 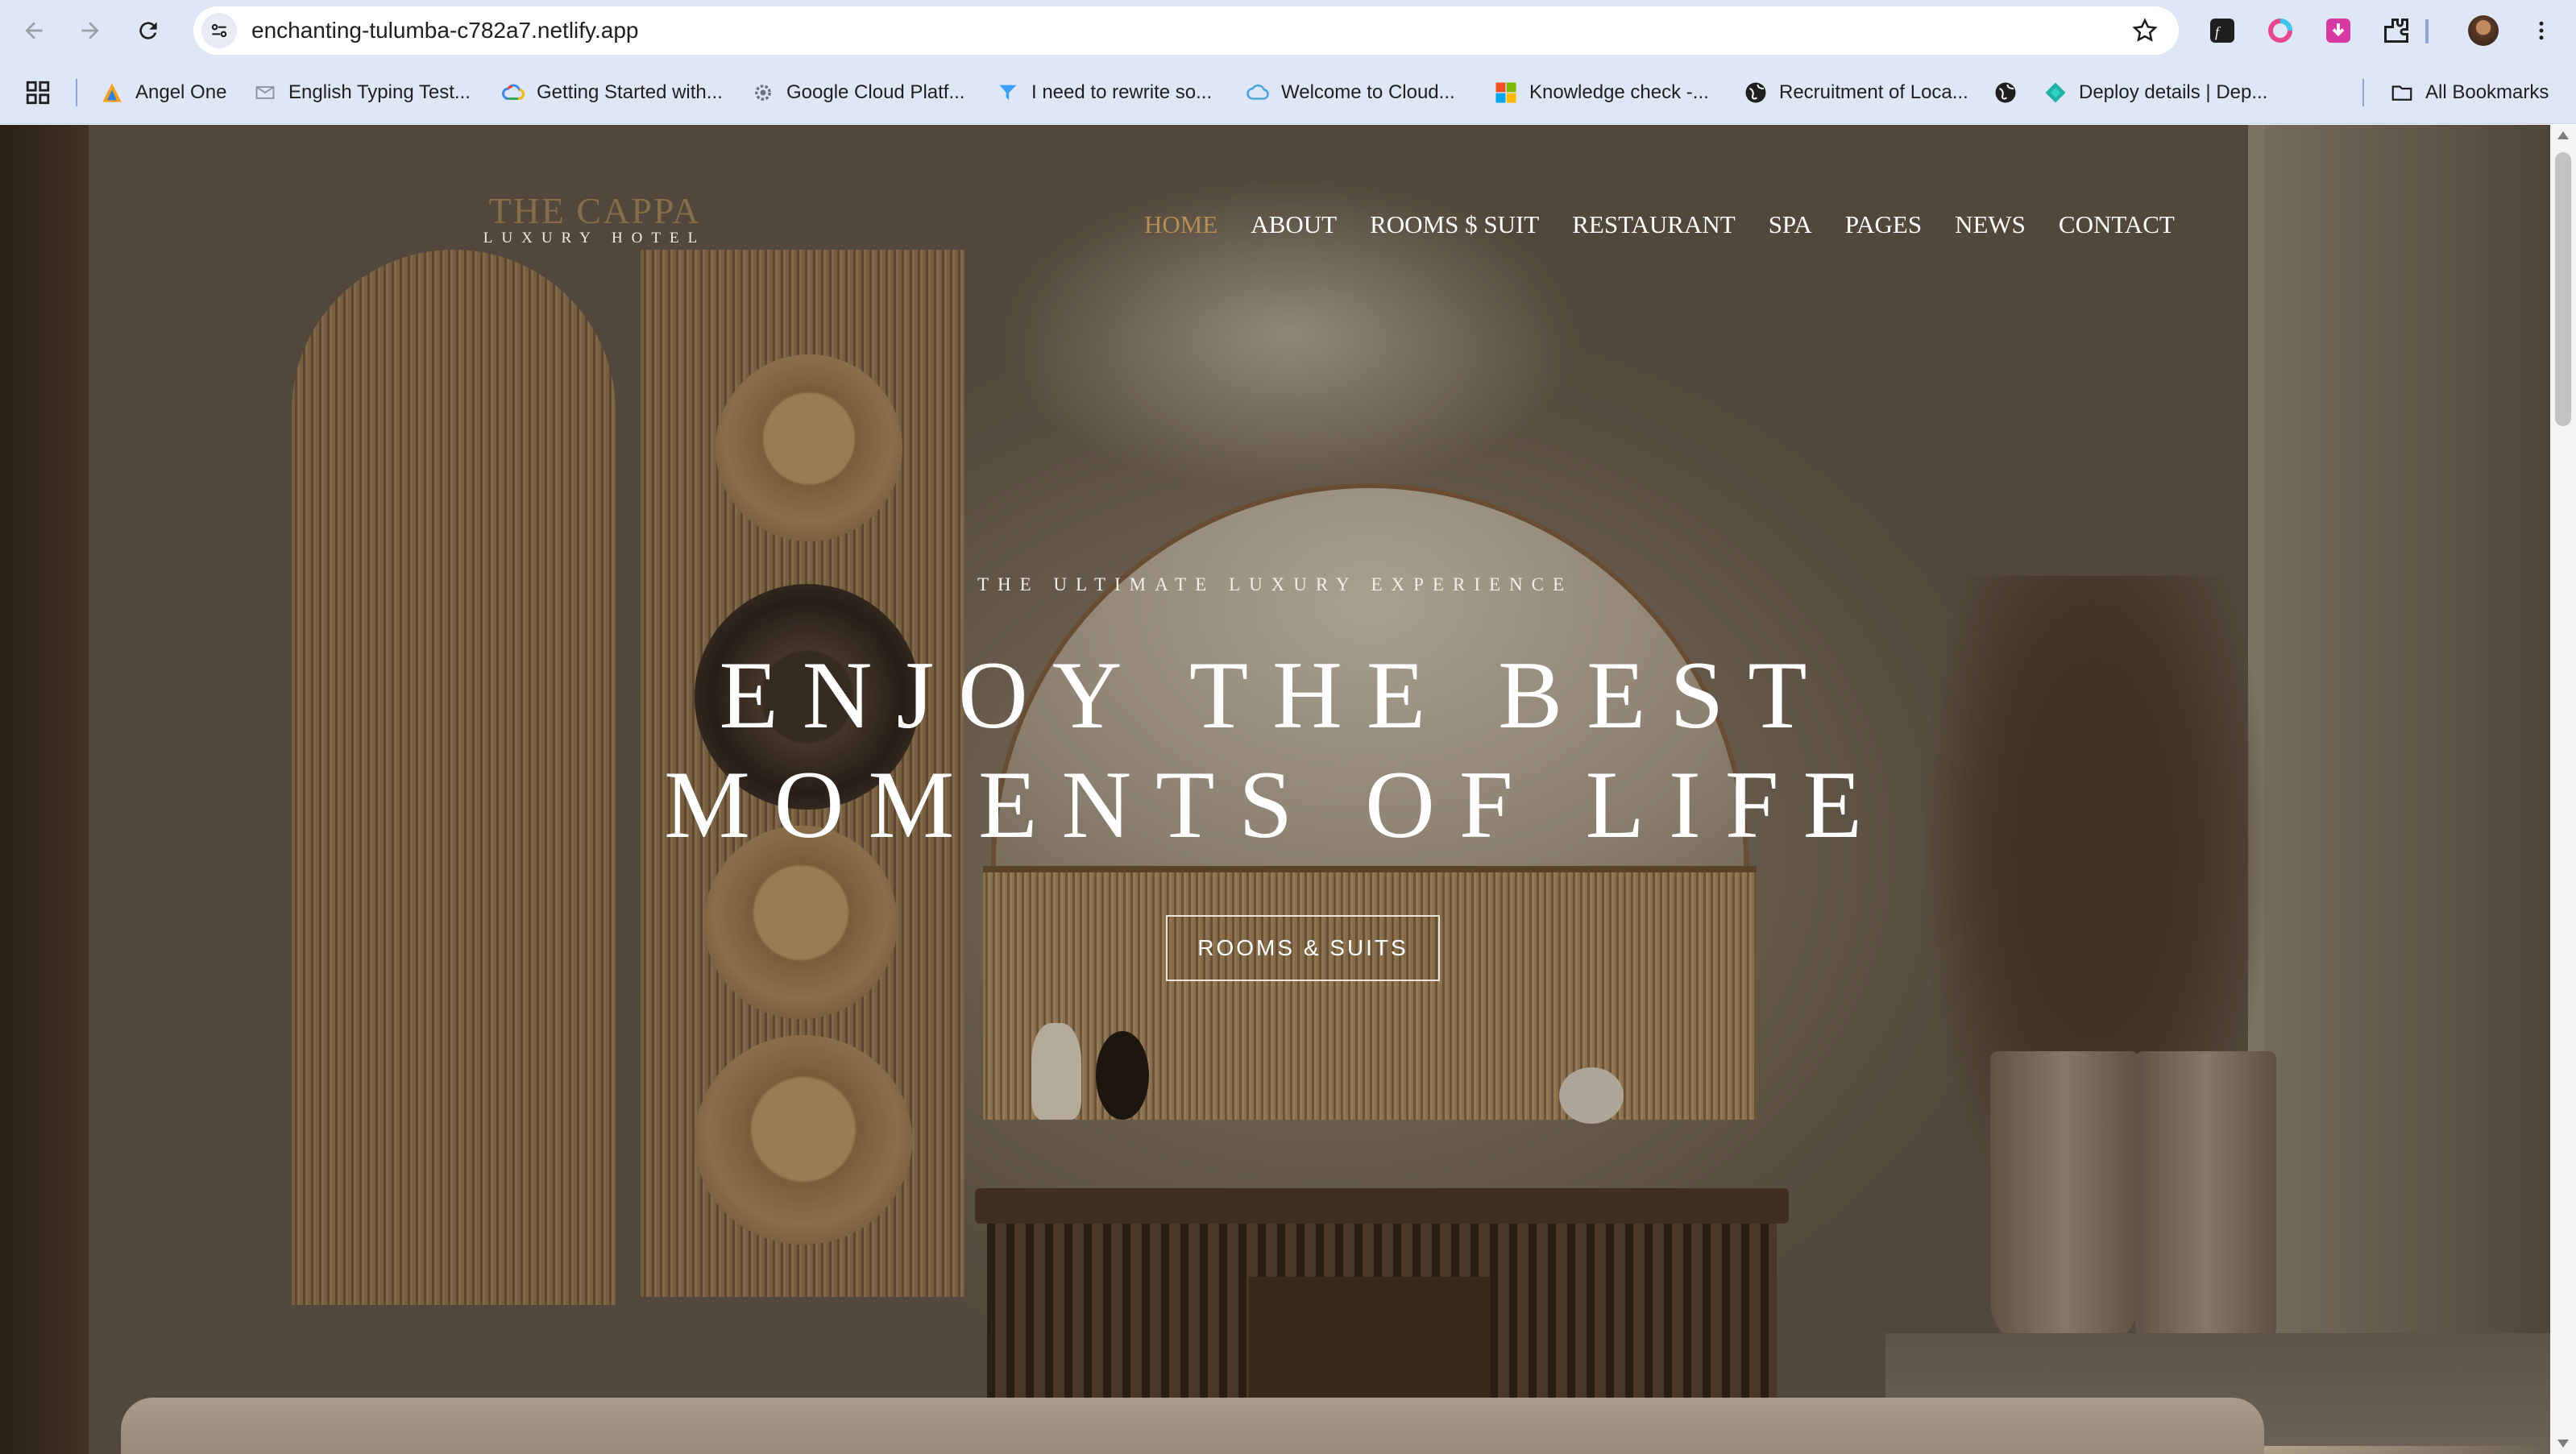 What do you see at coordinates (2563, 135) in the screenshot?
I see `scroll-up-icon` at bounding box center [2563, 135].